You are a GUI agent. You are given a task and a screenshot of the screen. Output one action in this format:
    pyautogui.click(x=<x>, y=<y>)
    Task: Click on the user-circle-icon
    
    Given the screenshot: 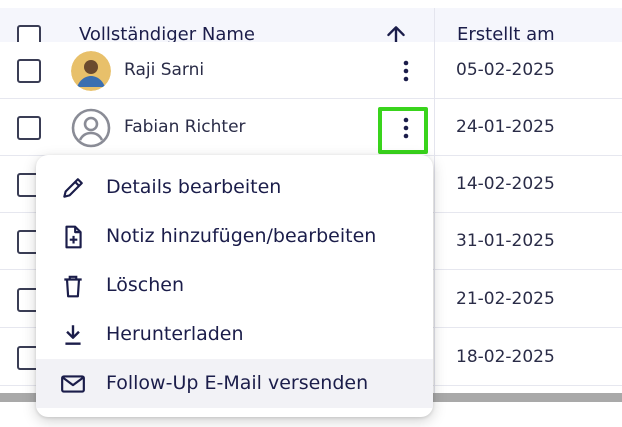 What is the action you would take?
    pyautogui.click(x=91, y=128)
    